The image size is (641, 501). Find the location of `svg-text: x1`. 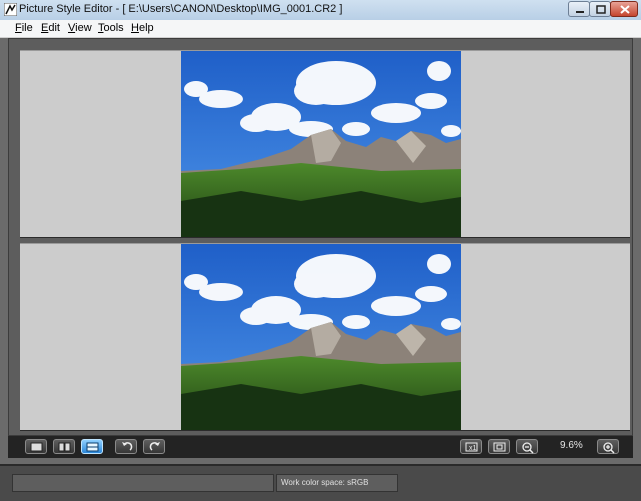

svg-text: x1 is located at coordinates (473, 448).